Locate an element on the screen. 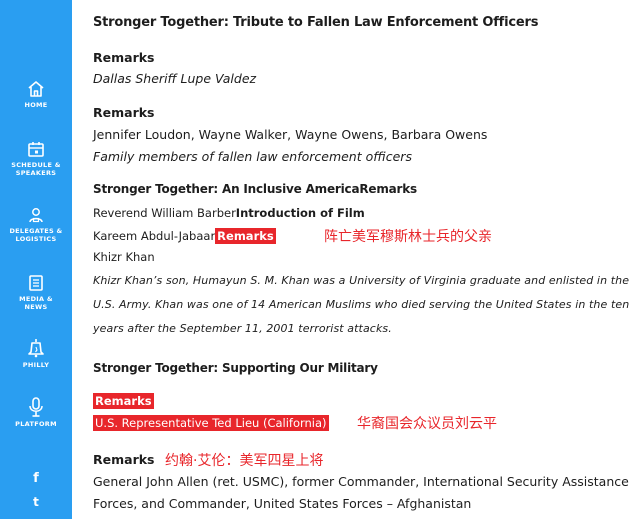  speaker-name: Reverend William Barber is located at coordinates (164, 213).